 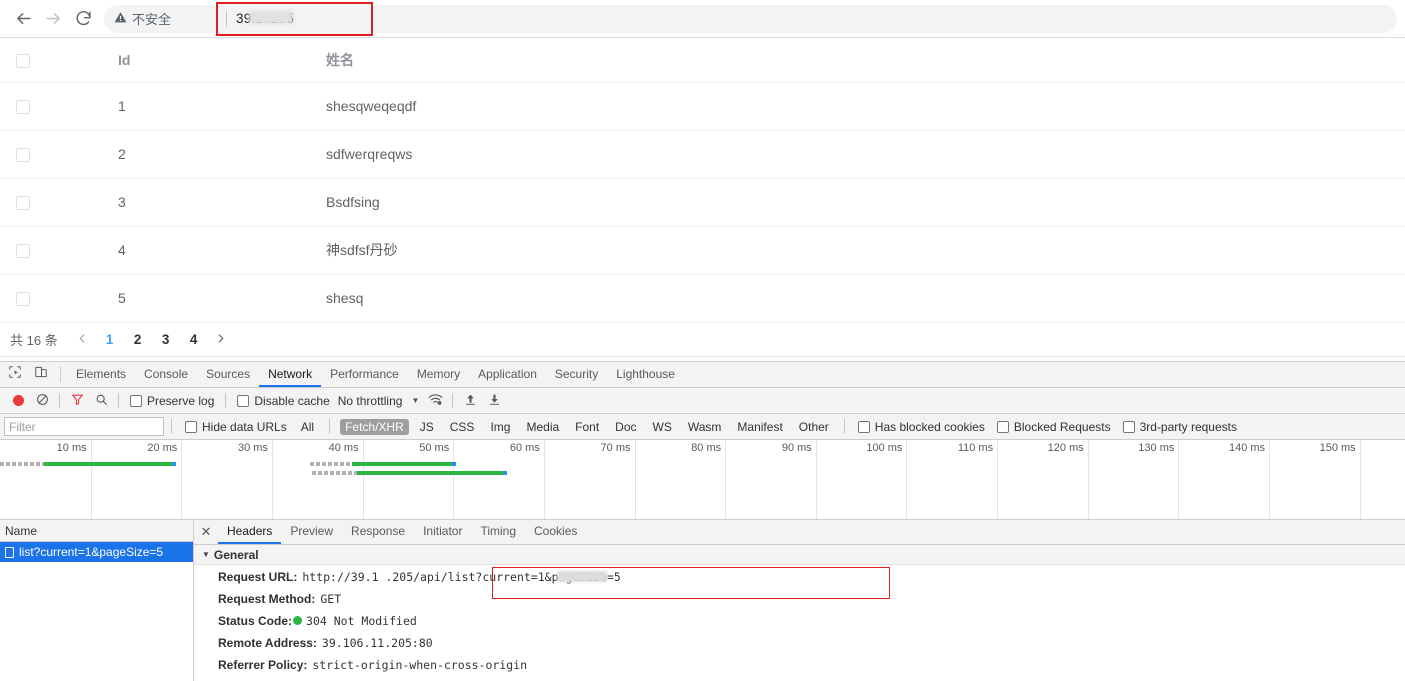 What do you see at coordinates (96, 531) in the screenshot?
I see `request-list-header: Name` at bounding box center [96, 531].